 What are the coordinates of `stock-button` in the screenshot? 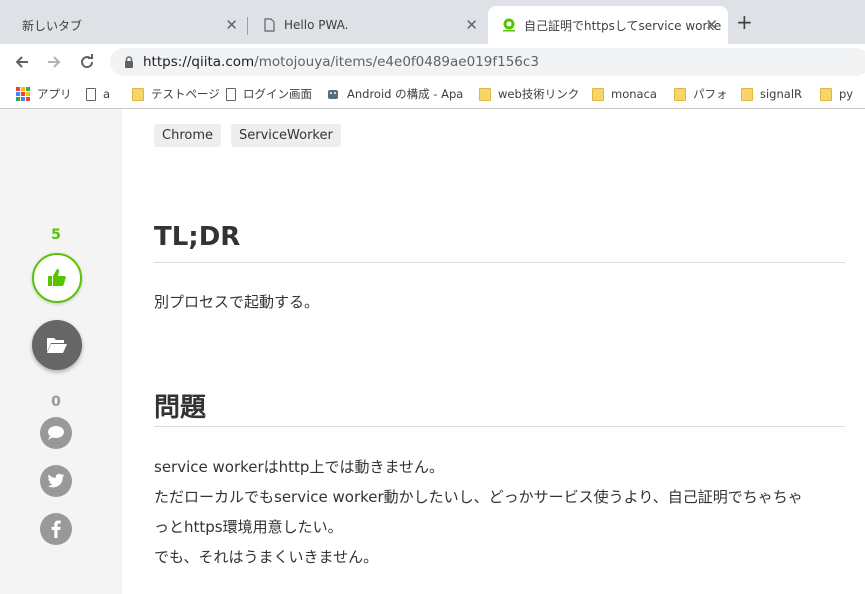 It's located at (57, 345).